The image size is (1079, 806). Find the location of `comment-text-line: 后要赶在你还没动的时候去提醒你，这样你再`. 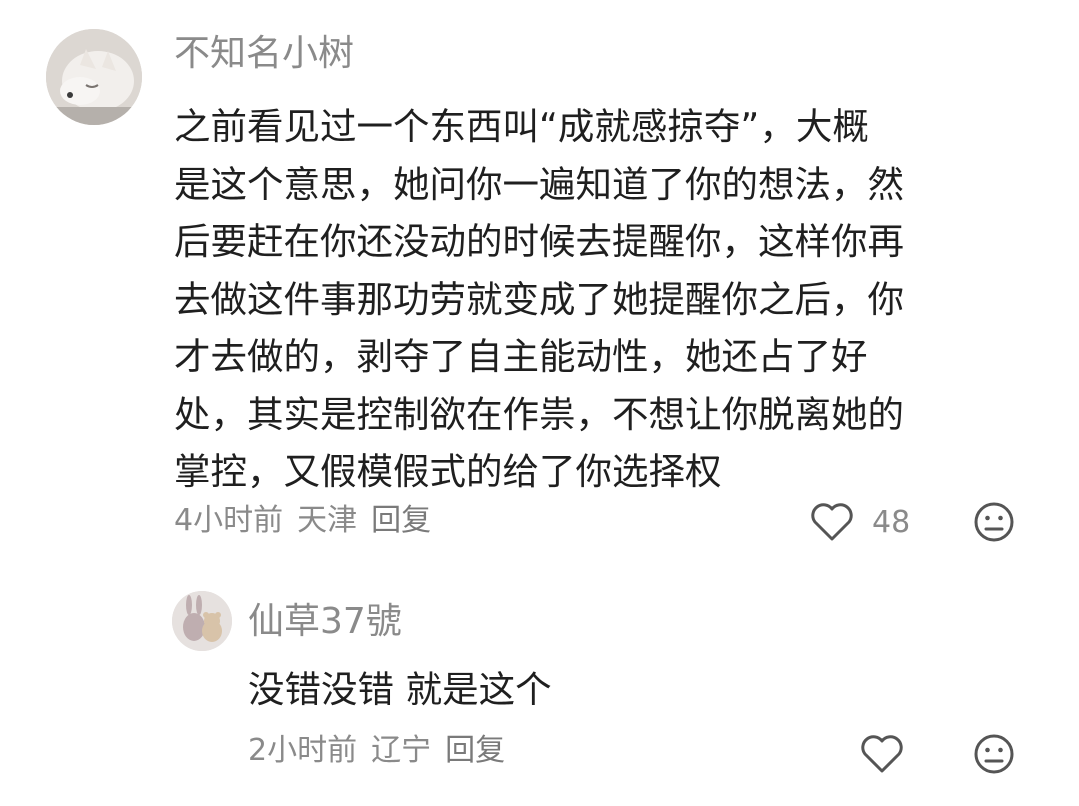

comment-text-line: 后要赶在你还没动的时候去提醒你，这样你再 is located at coordinates (539, 241).